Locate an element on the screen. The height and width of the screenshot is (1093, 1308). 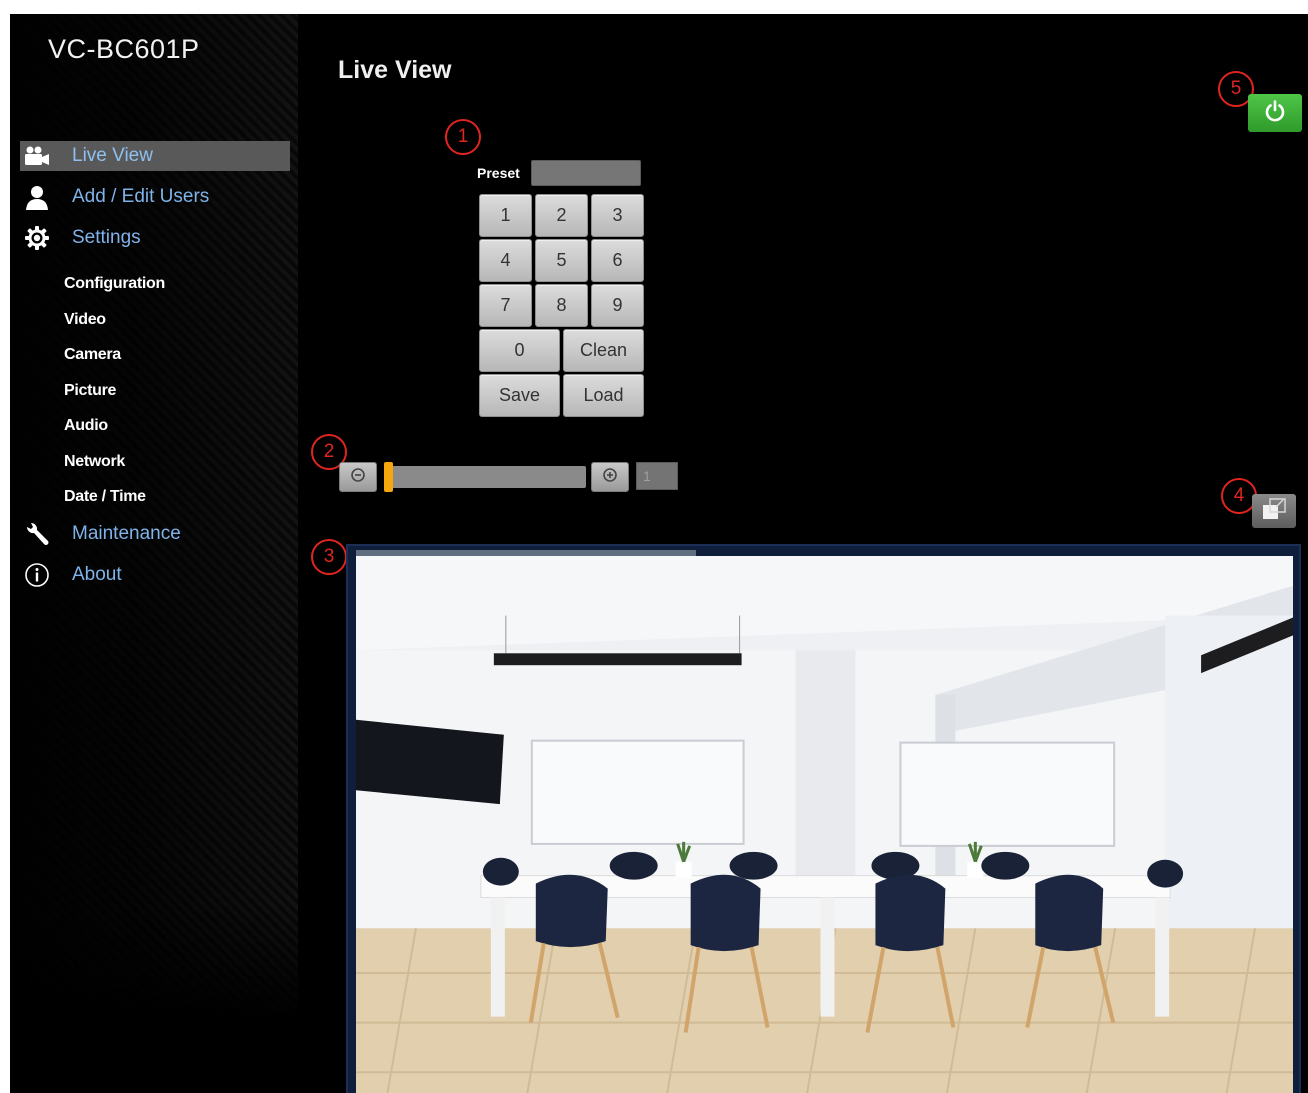
preset-save-button: Save is located at coordinates (519, 395).